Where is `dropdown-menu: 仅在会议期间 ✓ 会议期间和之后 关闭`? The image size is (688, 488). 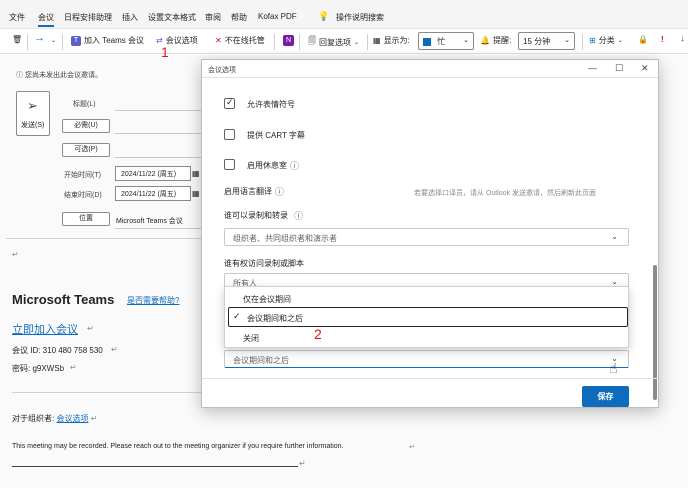
dropdown-menu: 仅在会议期间 ✓ 会议期间和之后 关闭 is located at coordinates (426, 317).